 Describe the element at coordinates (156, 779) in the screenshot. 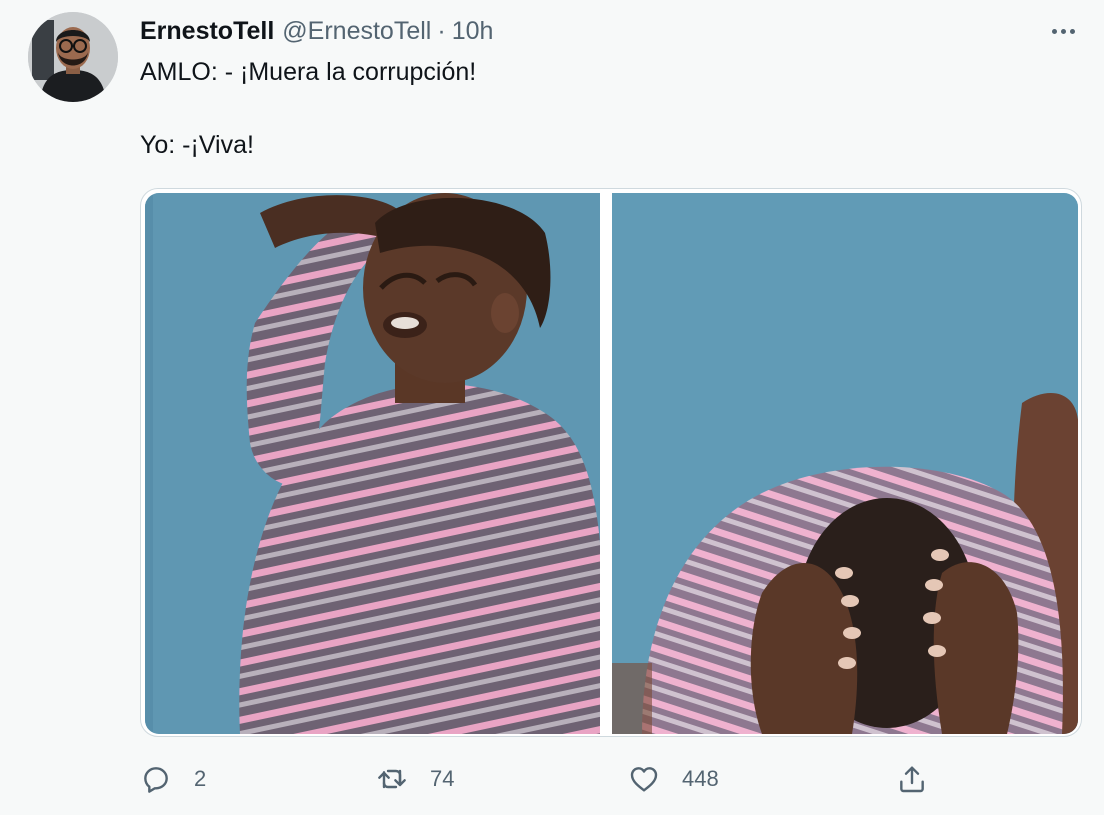

I see `reply-icon` at that location.